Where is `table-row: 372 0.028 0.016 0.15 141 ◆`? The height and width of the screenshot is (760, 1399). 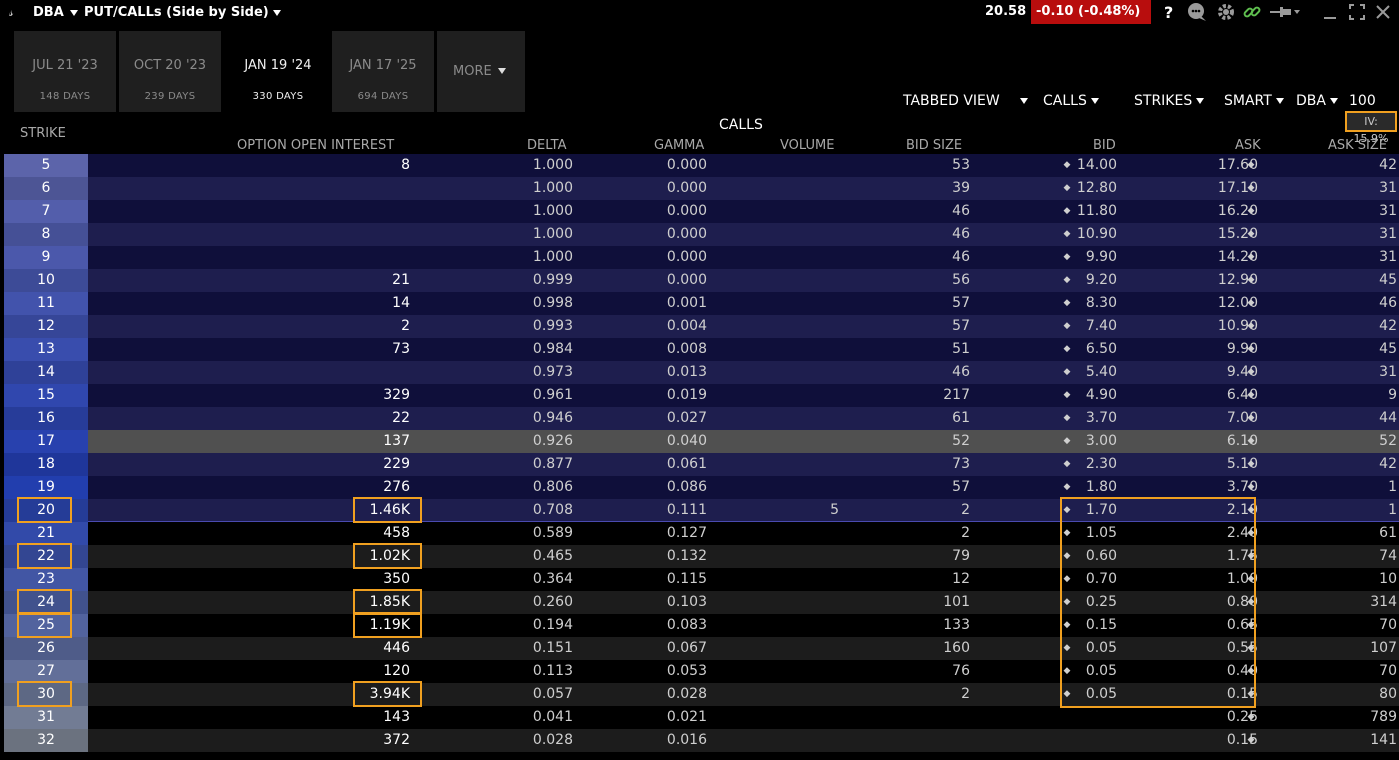
table-row: 372 0.028 0.016 0.15 141 ◆ is located at coordinates (743, 740).